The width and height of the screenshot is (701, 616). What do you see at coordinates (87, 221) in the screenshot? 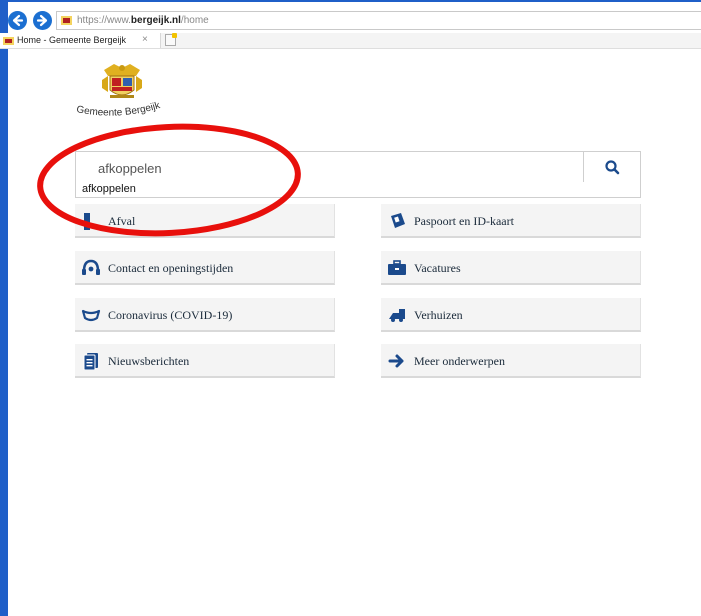
I see `trash-icon` at bounding box center [87, 221].